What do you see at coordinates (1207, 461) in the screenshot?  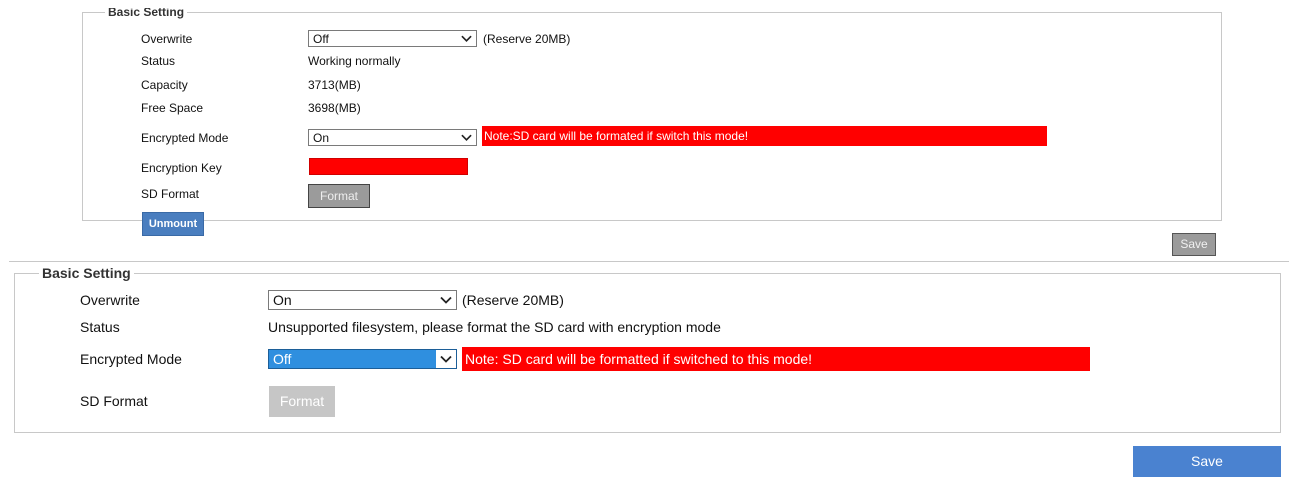 I see `save-button-bottom: Save` at bounding box center [1207, 461].